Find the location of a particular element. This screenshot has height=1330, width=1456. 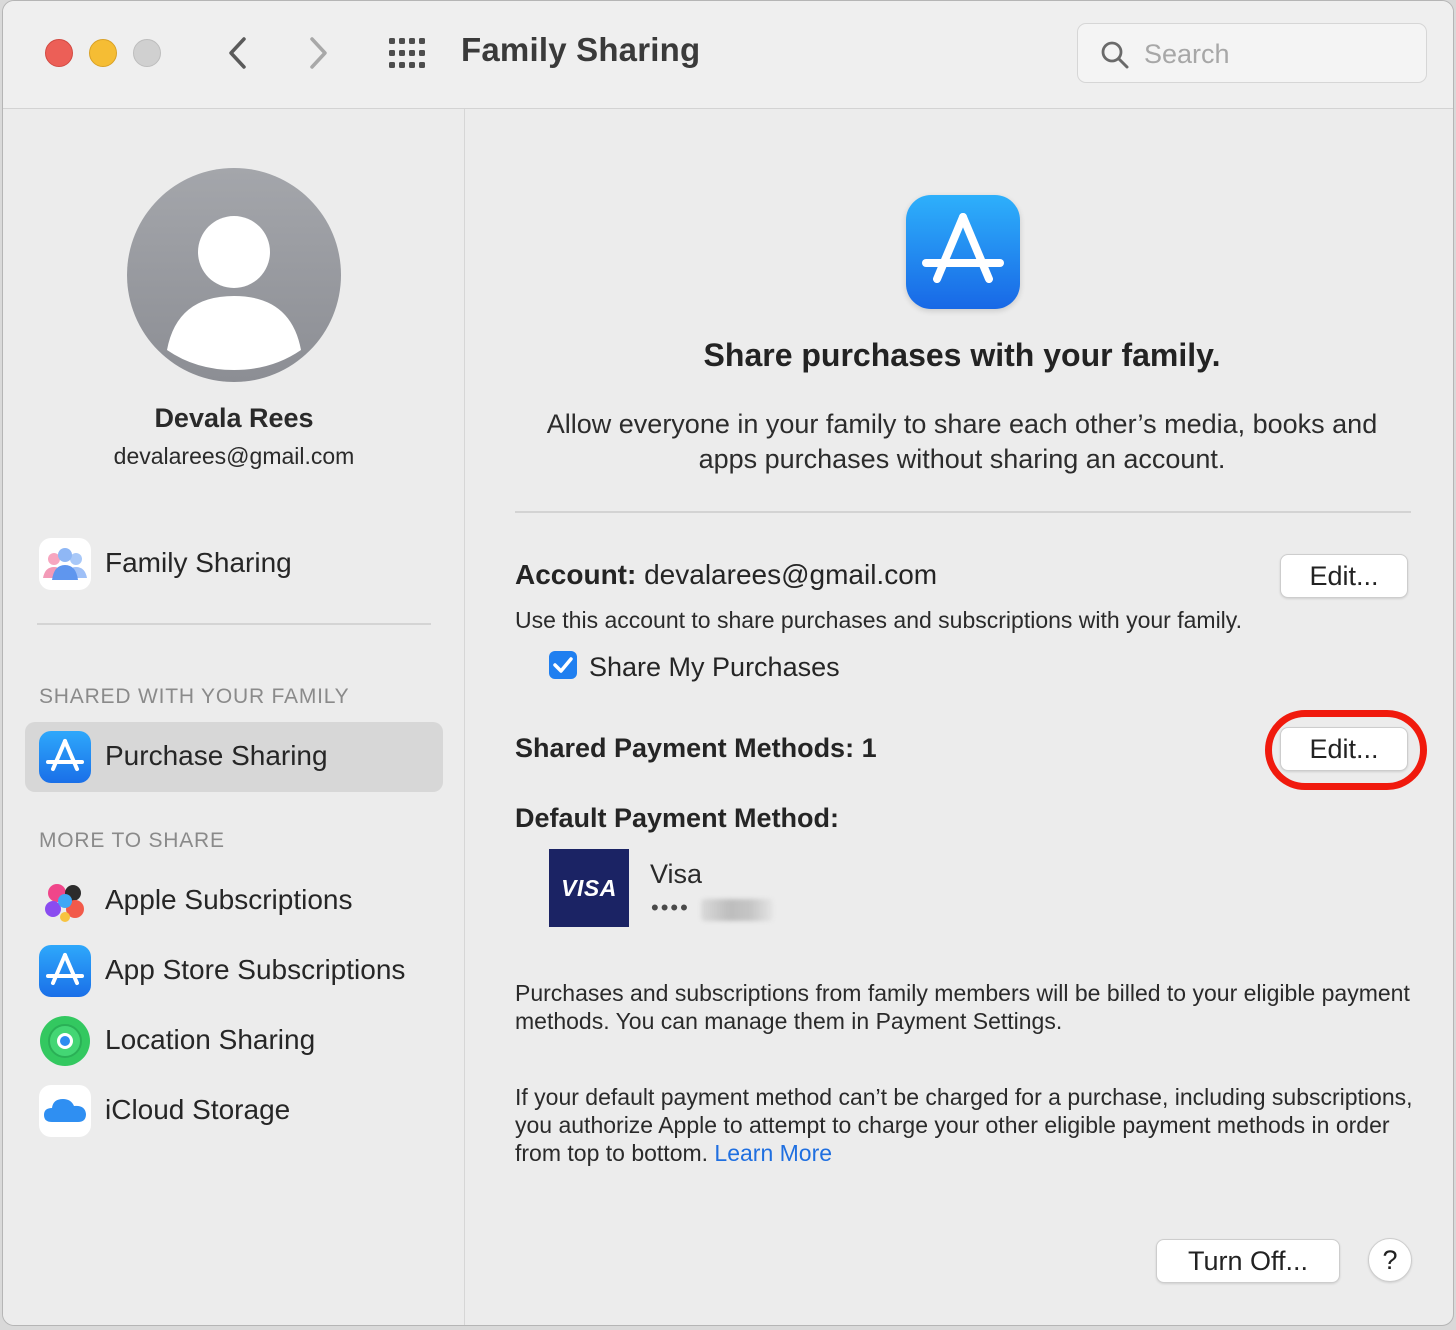

avatar is located at coordinates (234, 275).